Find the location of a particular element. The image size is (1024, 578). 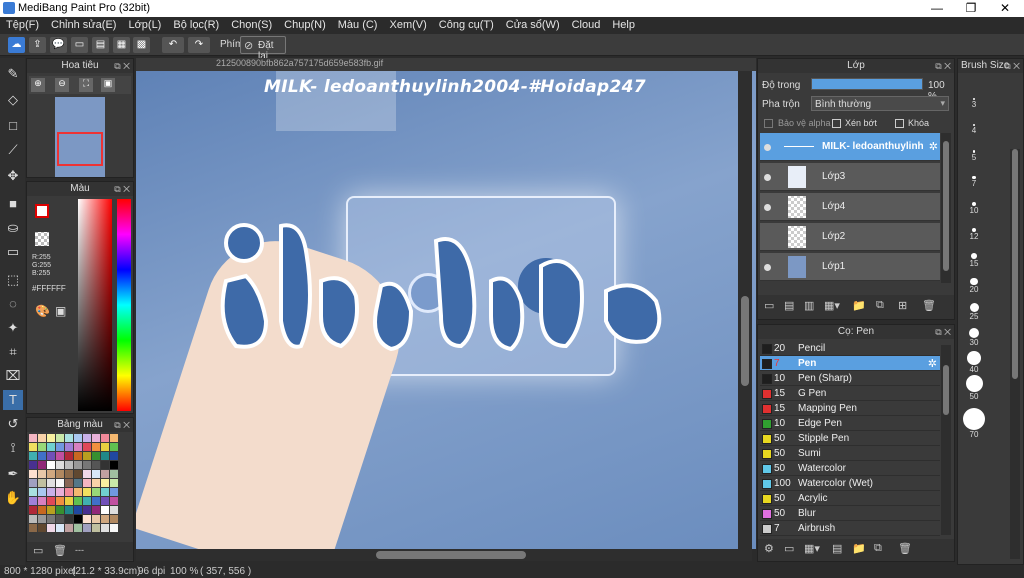

menu-select: Chọn(S) is located at coordinates (251, 25).